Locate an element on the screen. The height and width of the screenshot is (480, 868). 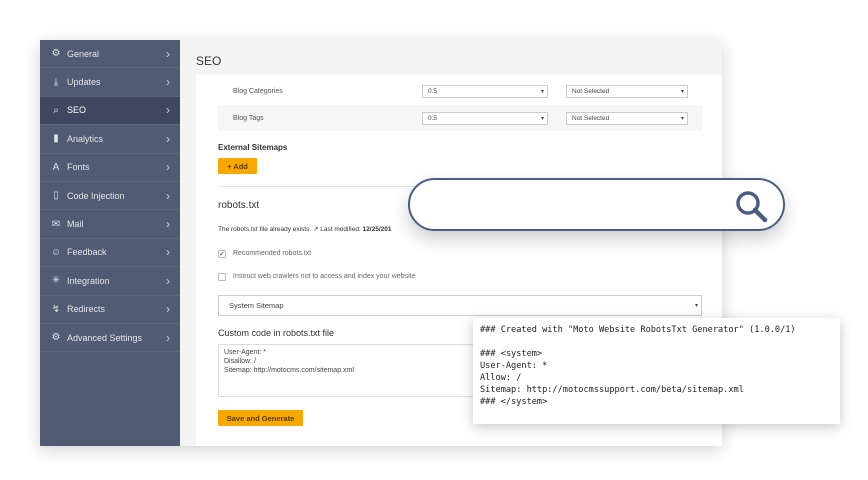
noindex-checkbox is located at coordinates (222, 277).